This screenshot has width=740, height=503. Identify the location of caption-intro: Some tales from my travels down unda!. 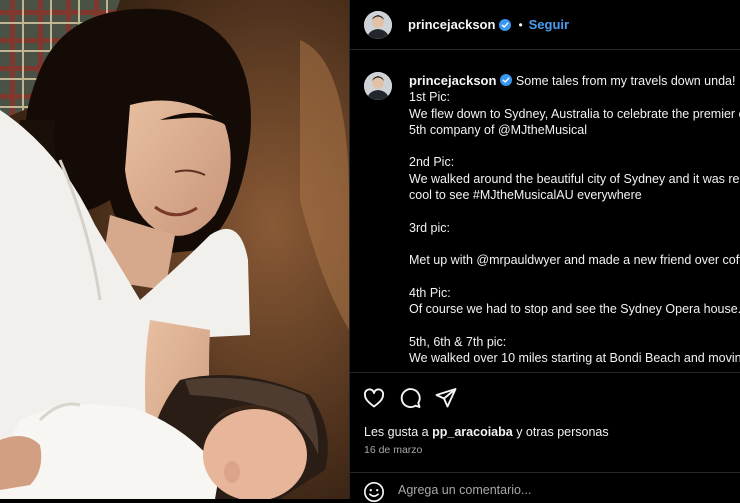
(625, 81).